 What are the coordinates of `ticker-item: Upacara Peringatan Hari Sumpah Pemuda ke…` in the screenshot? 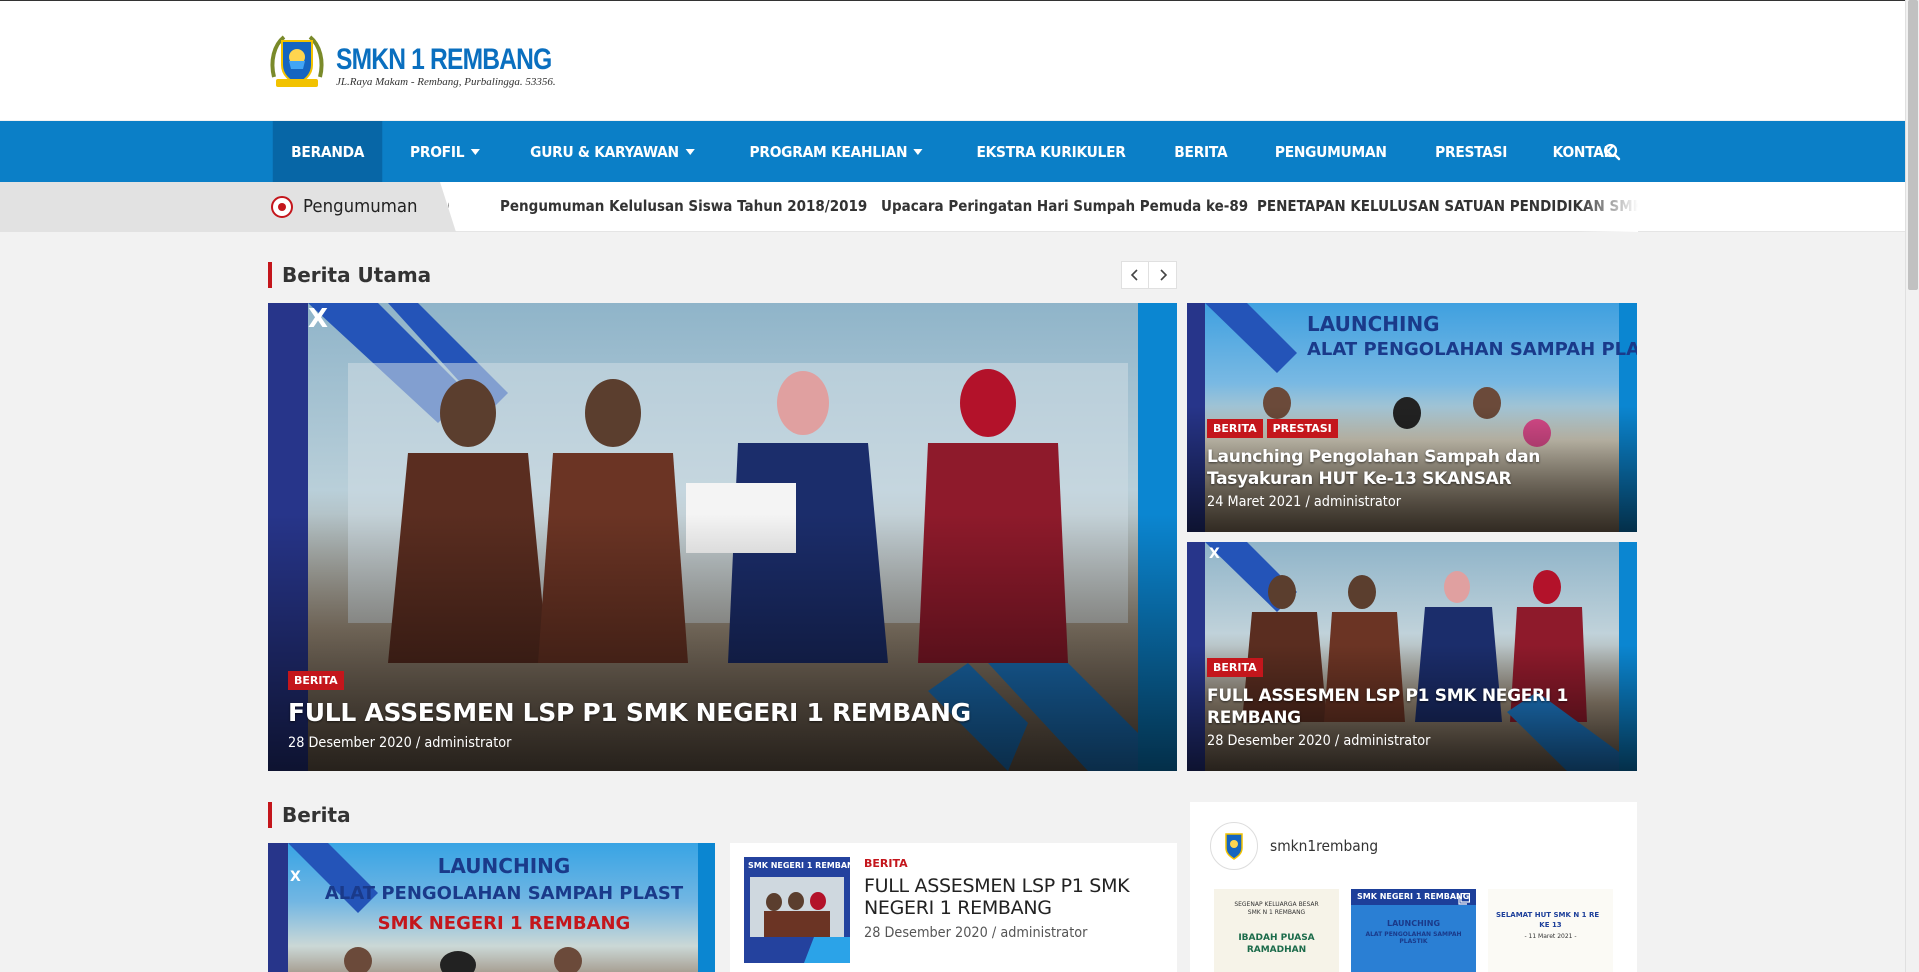 It's located at (1064, 206).